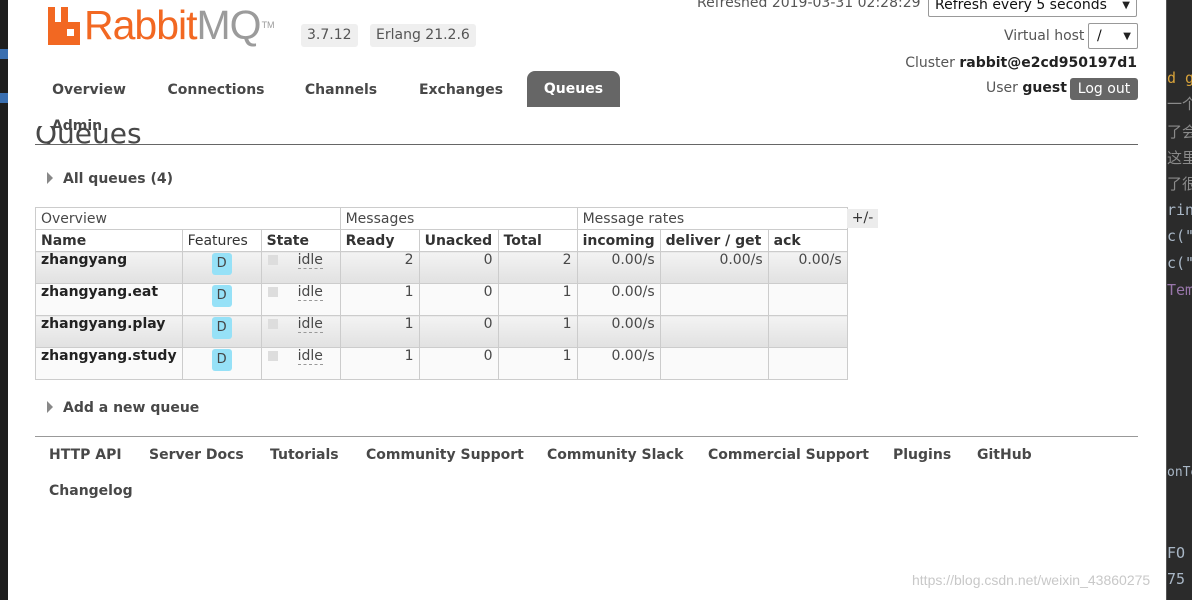 The image size is (1192, 600). I want to click on cluster-info: Cluster rabbit@e2cd950197d1, so click(1021, 63).